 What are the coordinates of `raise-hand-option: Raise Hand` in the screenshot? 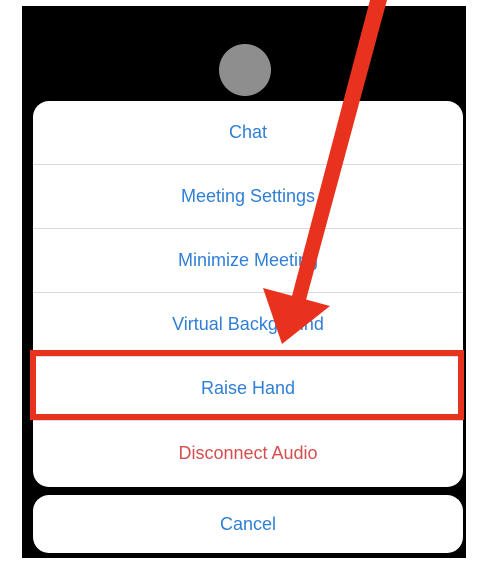 It's located at (248, 389).